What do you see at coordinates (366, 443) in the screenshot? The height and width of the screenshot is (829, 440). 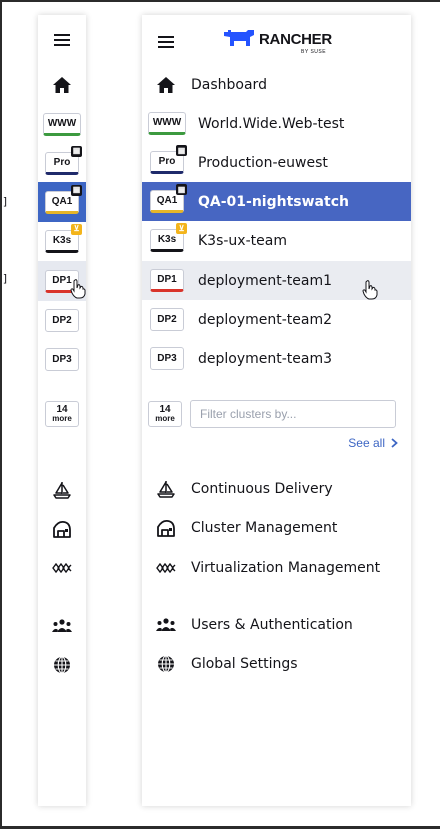 I see `see-all-label: See all` at bounding box center [366, 443].